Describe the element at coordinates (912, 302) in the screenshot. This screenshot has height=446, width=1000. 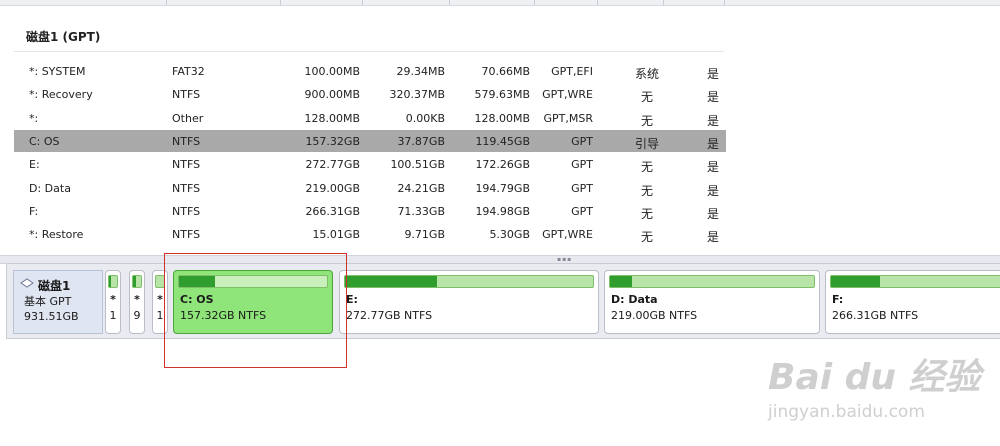
I see `partition-block-f: F: 266.31GB NTFS` at that location.